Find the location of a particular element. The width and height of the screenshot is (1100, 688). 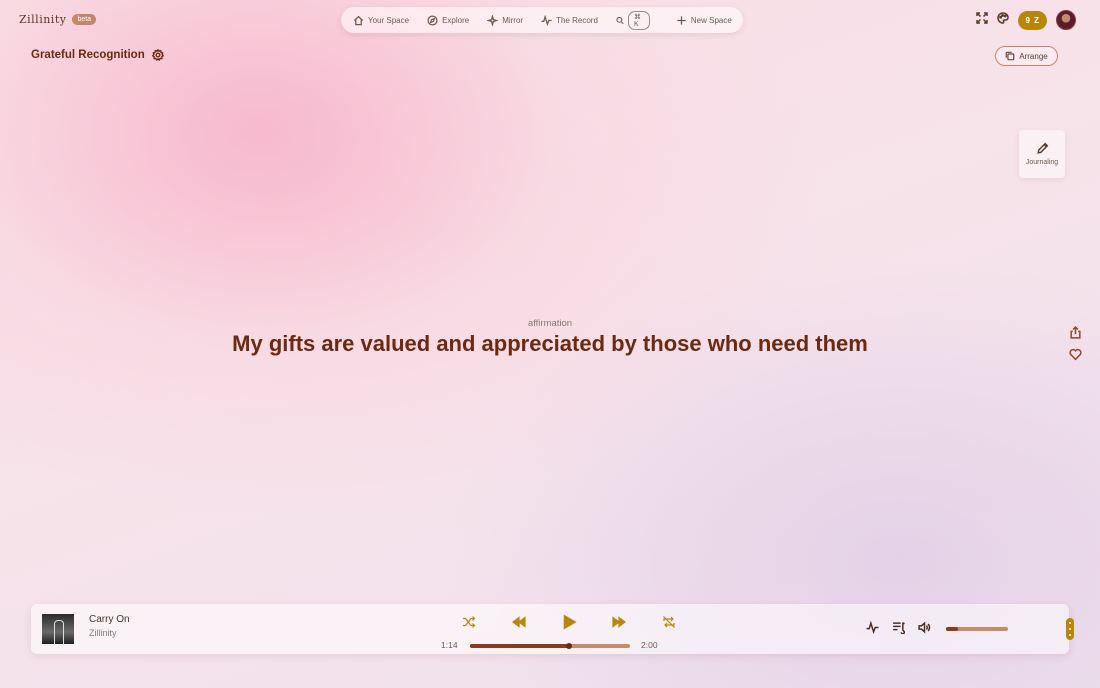

volume-slider is located at coordinates (977, 629).